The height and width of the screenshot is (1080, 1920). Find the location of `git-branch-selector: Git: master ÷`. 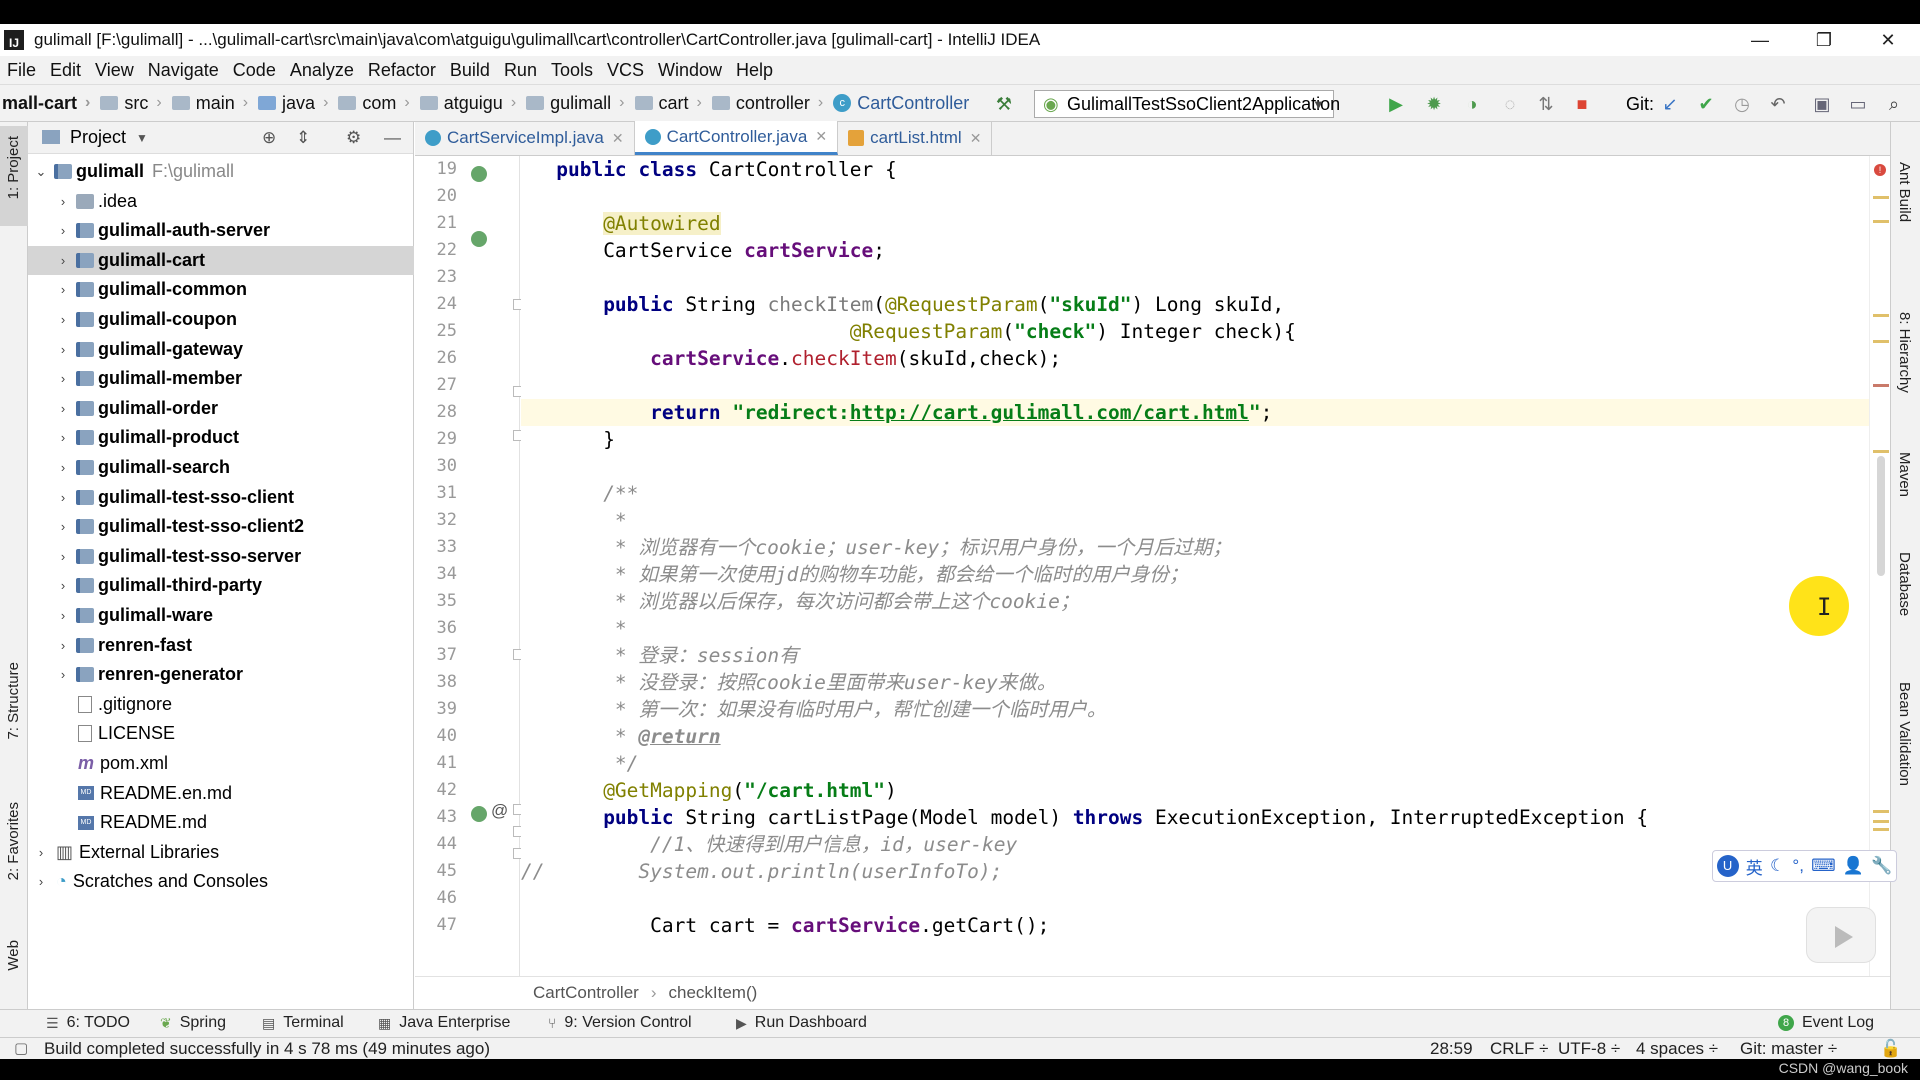

git-branch-selector: Git: master ÷ is located at coordinates (1788, 1049).